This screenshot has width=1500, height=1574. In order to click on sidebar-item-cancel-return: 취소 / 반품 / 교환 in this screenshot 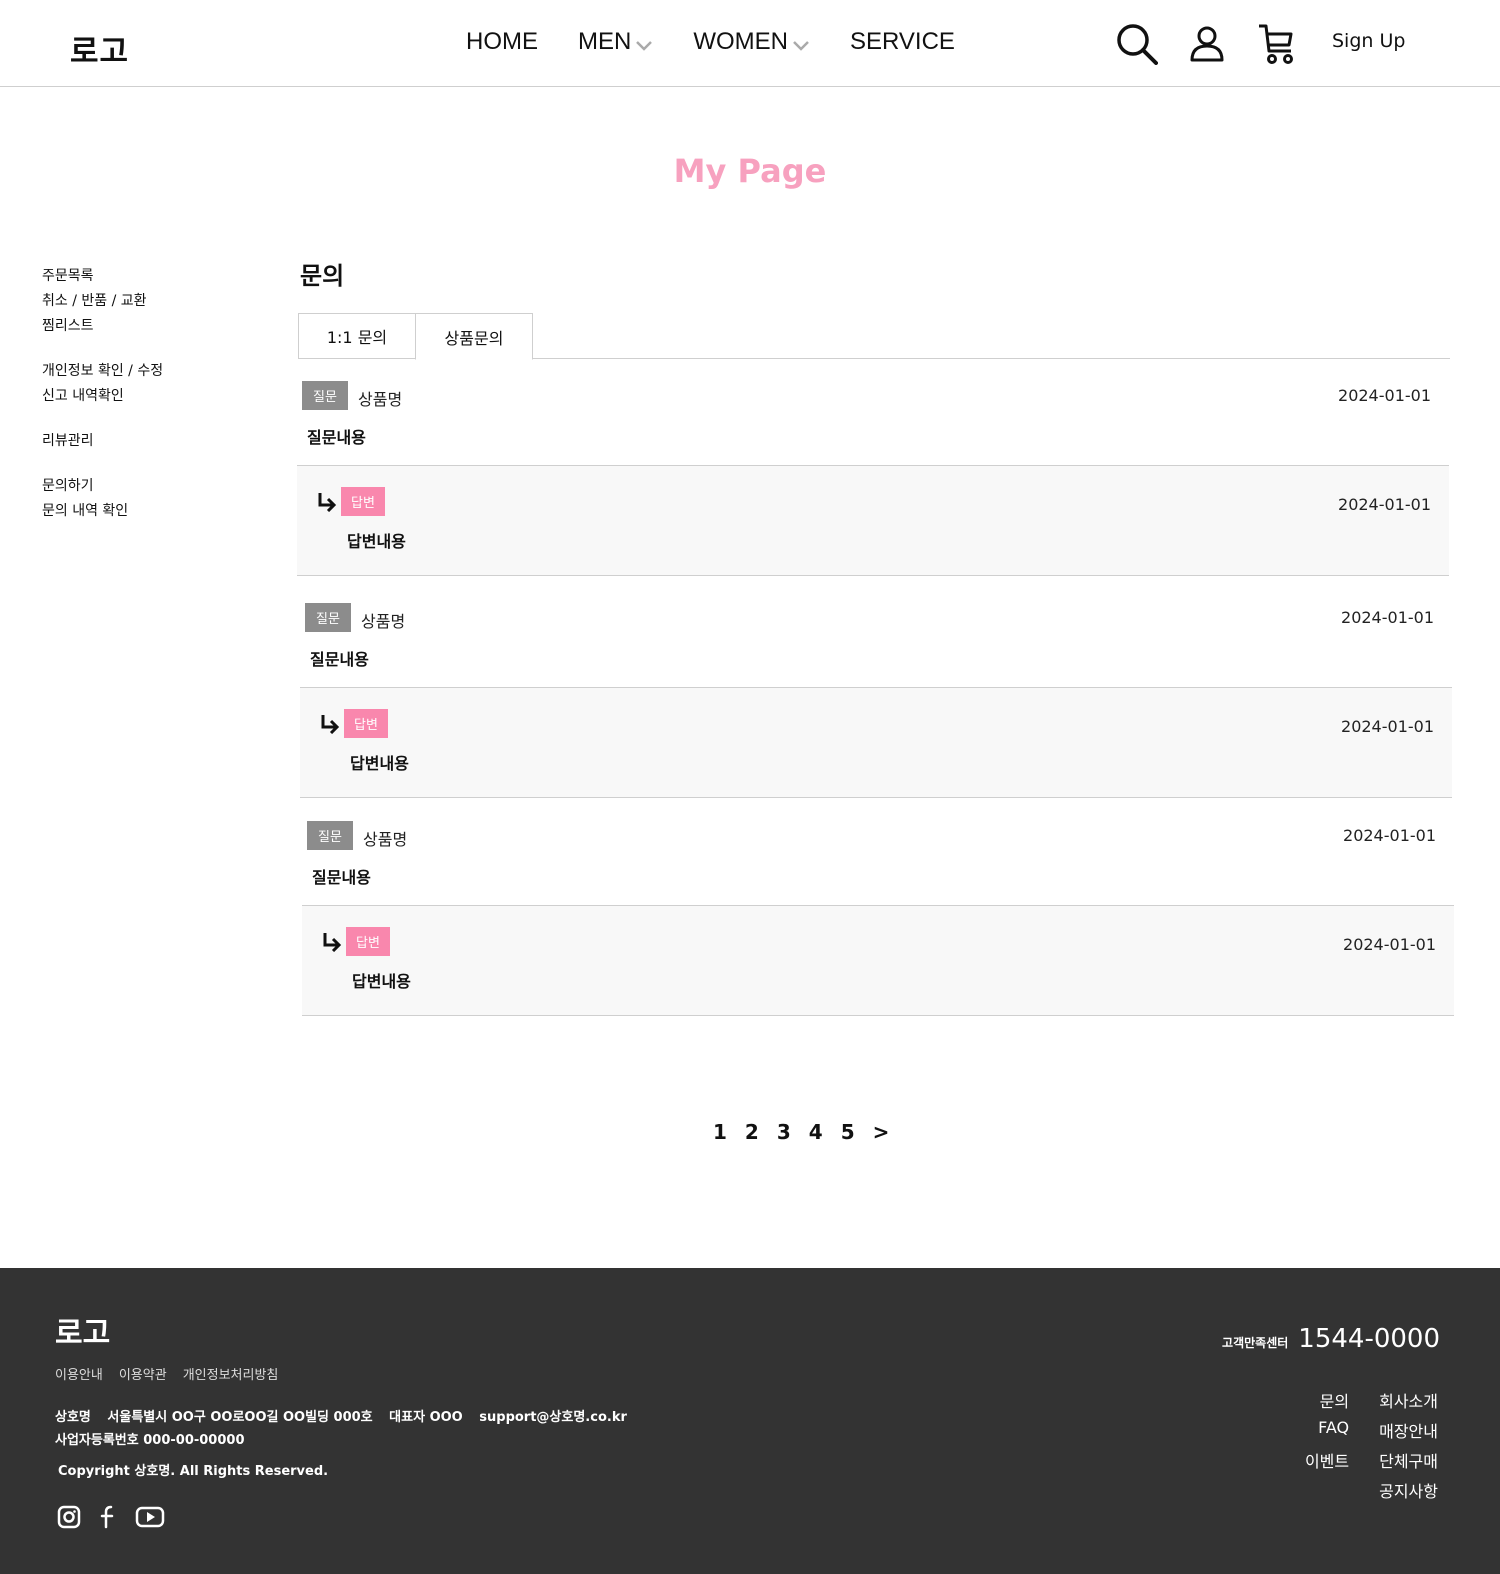, I will do `click(102, 301)`.